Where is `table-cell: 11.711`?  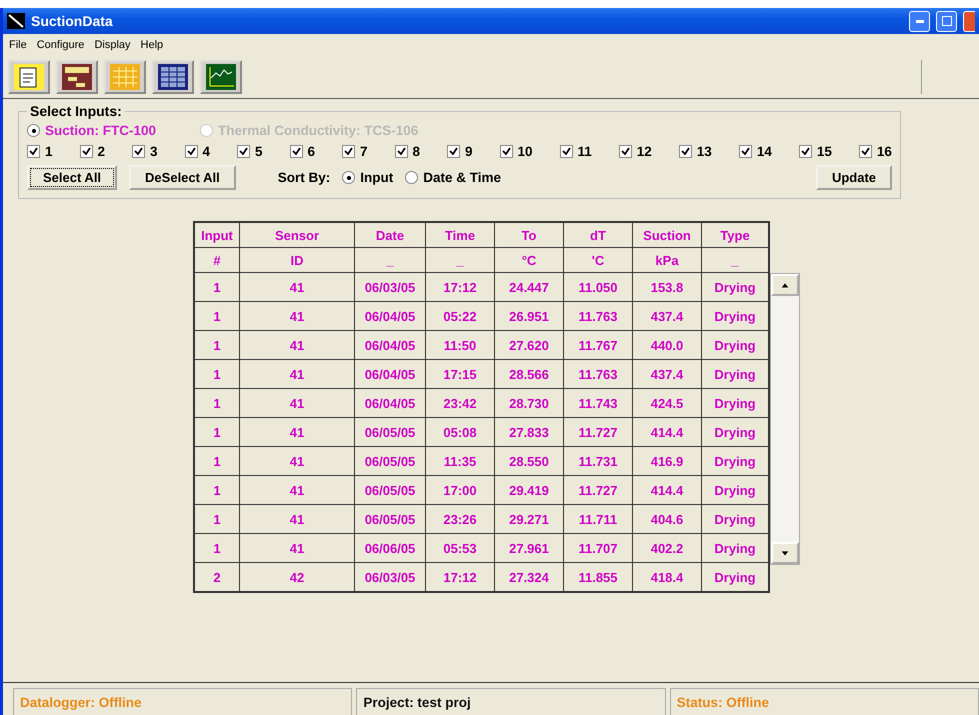
table-cell: 11.711 is located at coordinates (598, 519).